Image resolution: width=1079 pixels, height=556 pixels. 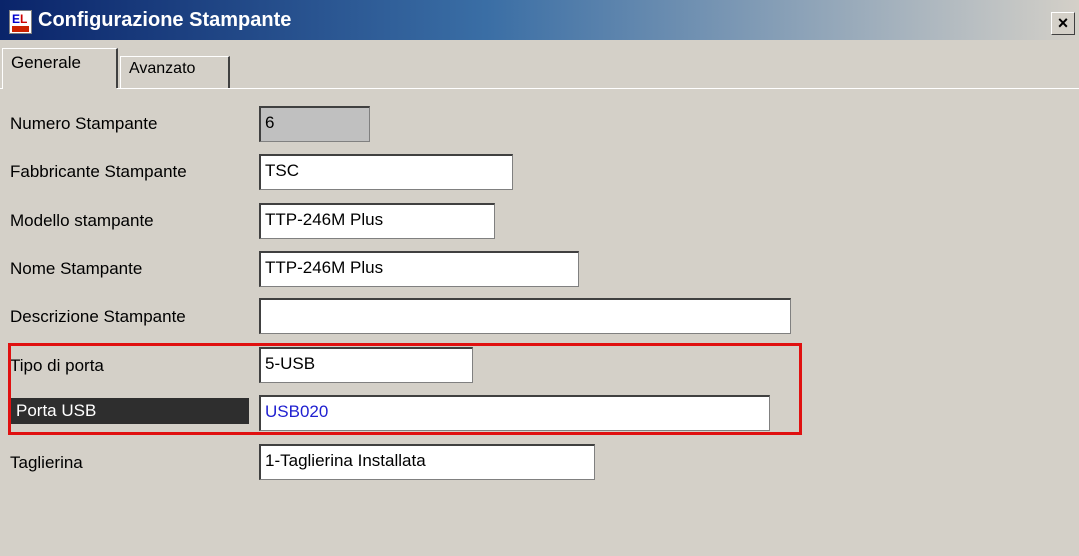 What do you see at coordinates (427, 462) in the screenshot?
I see `taglierina-field: 1-Taglierina Installata` at bounding box center [427, 462].